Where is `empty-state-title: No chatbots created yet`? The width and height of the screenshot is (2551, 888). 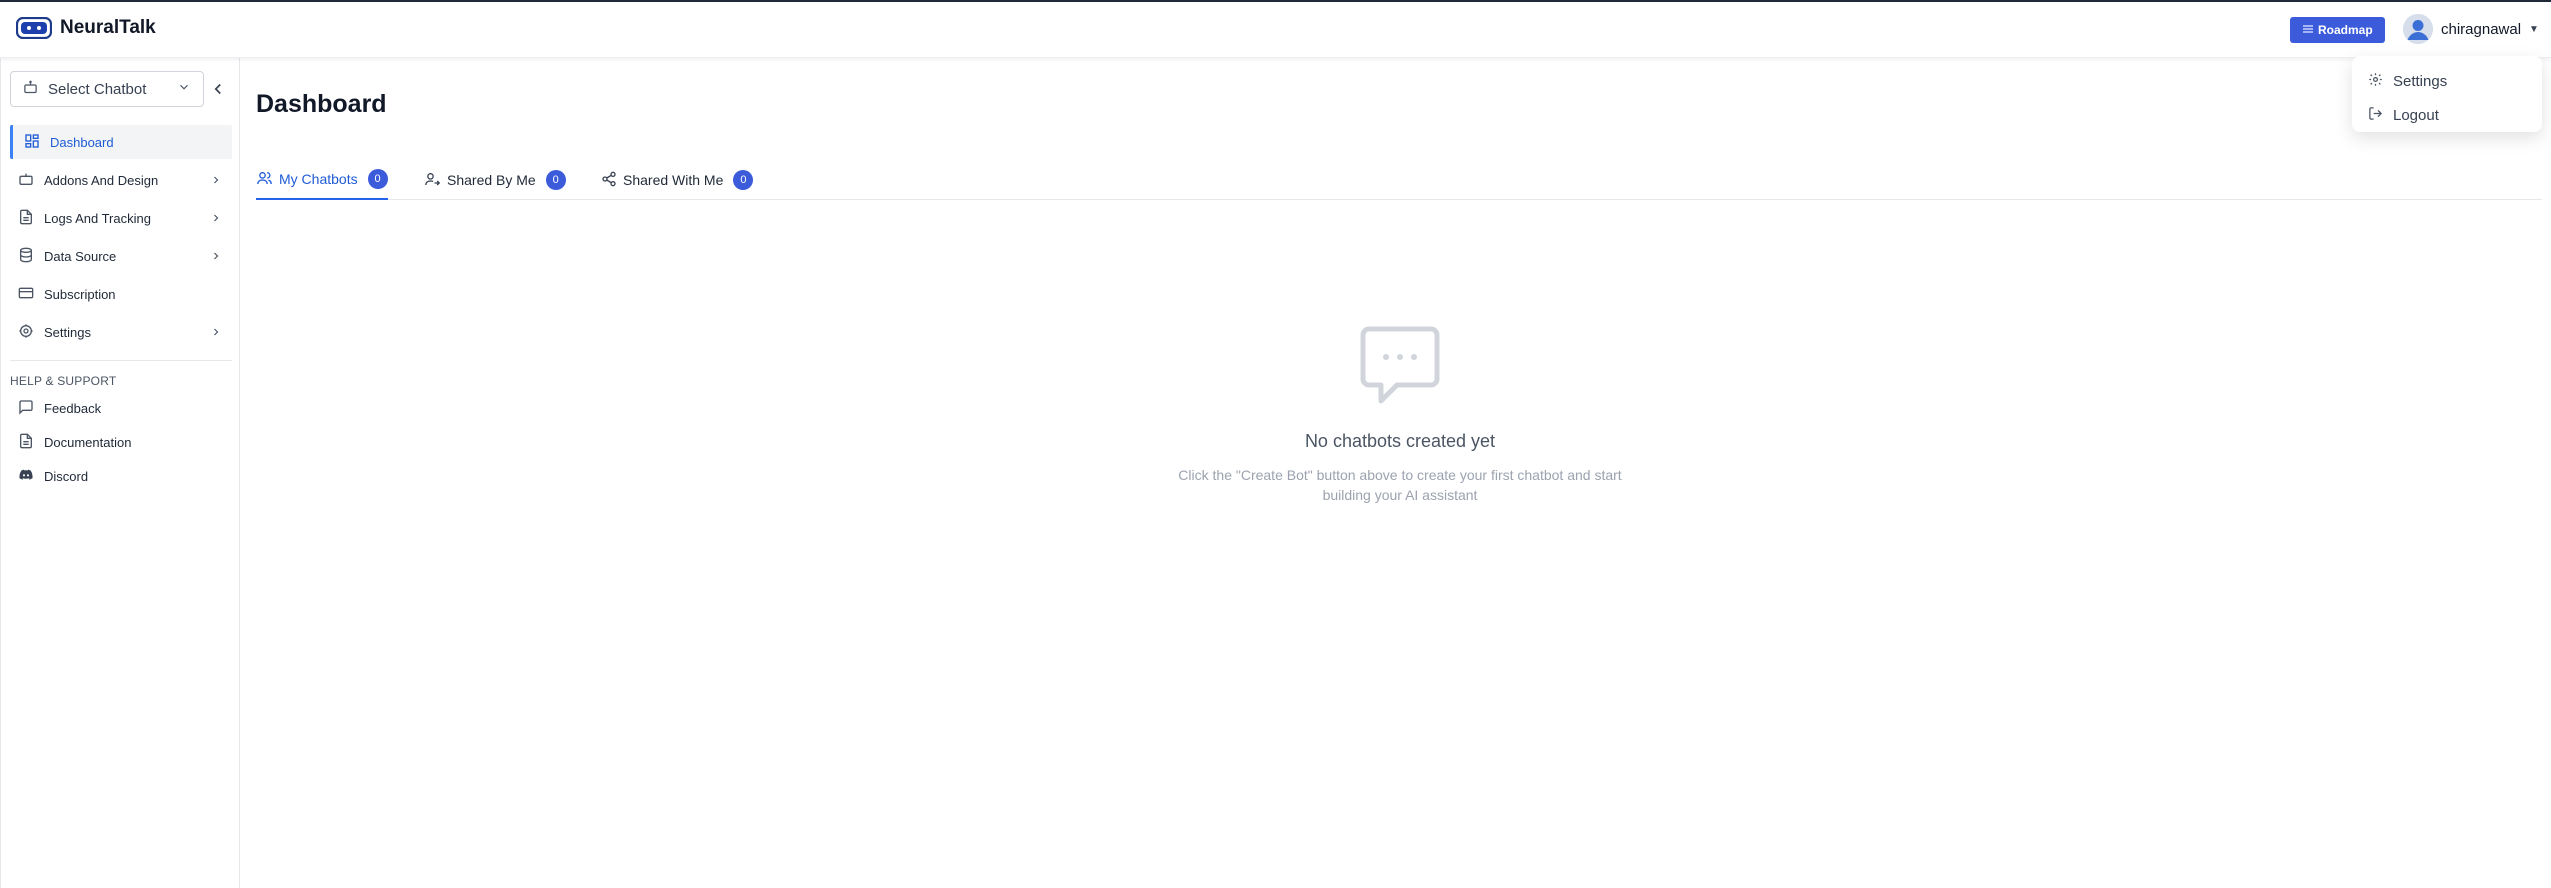
empty-state-title: No chatbots created yet is located at coordinates (1400, 441).